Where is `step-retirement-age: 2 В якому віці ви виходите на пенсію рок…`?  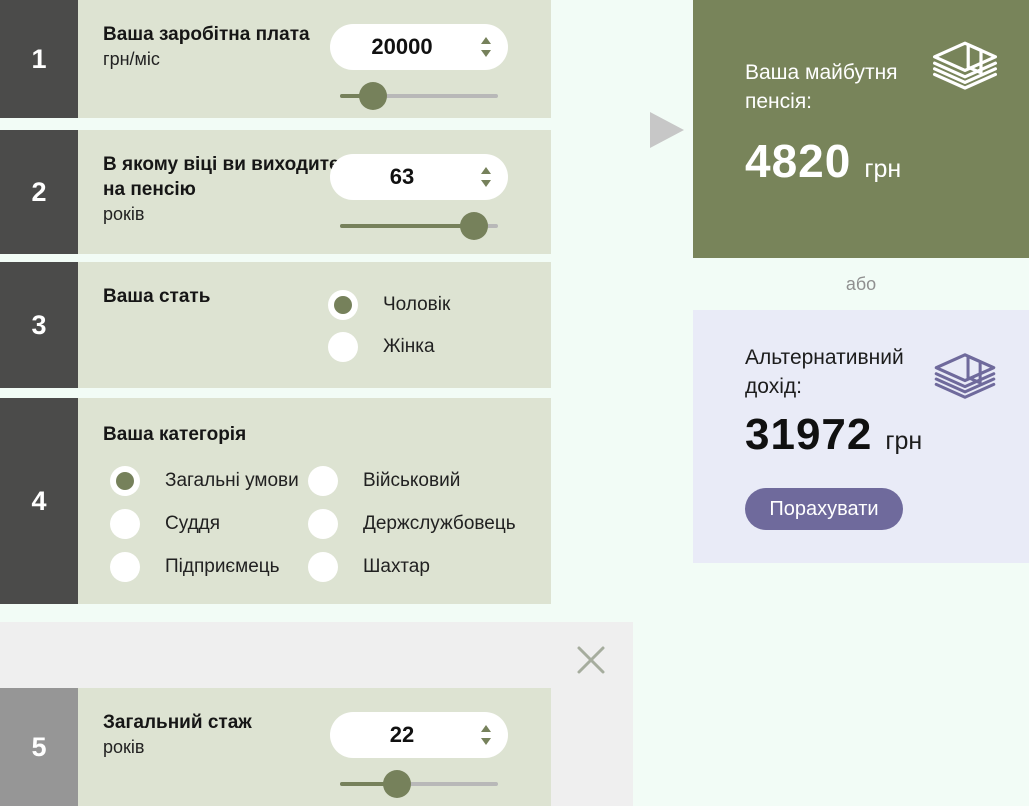 step-retirement-age: 2 В якому віці ви виходите на пенсію рок… is located at coordinates (275, 192).